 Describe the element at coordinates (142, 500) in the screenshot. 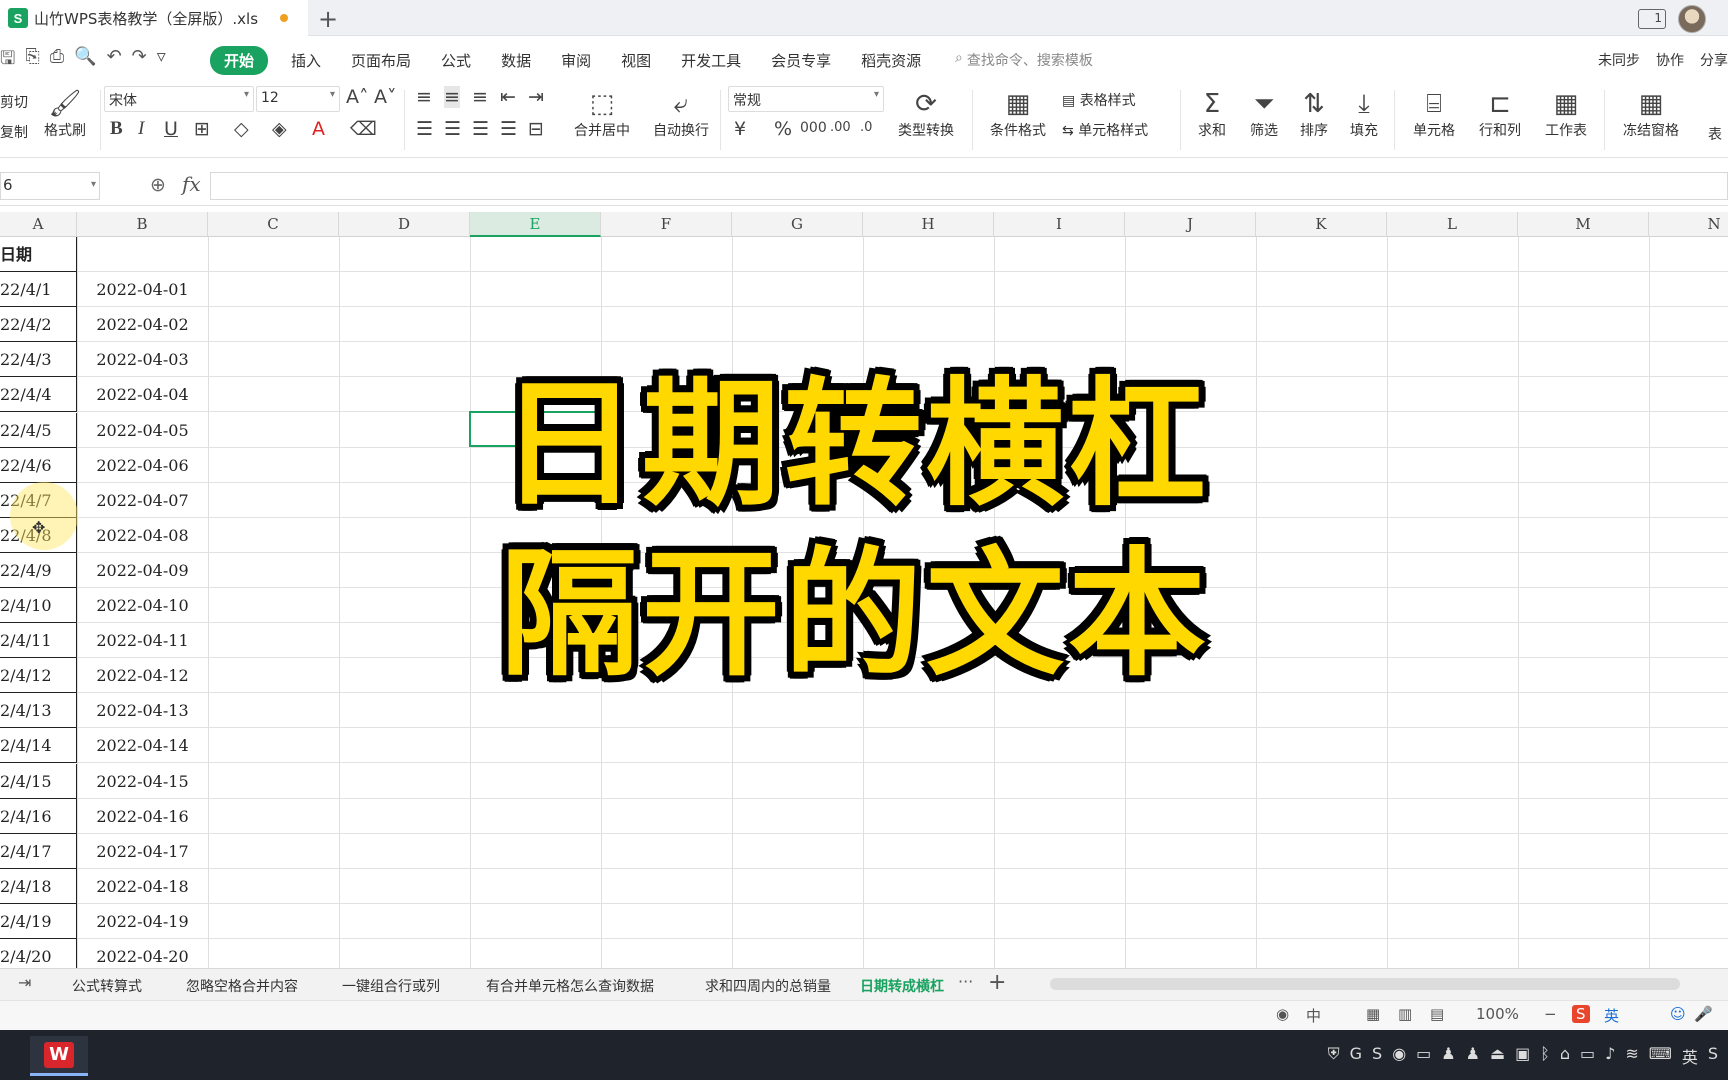

I see `cell-b: 2022-04-07` at that location.